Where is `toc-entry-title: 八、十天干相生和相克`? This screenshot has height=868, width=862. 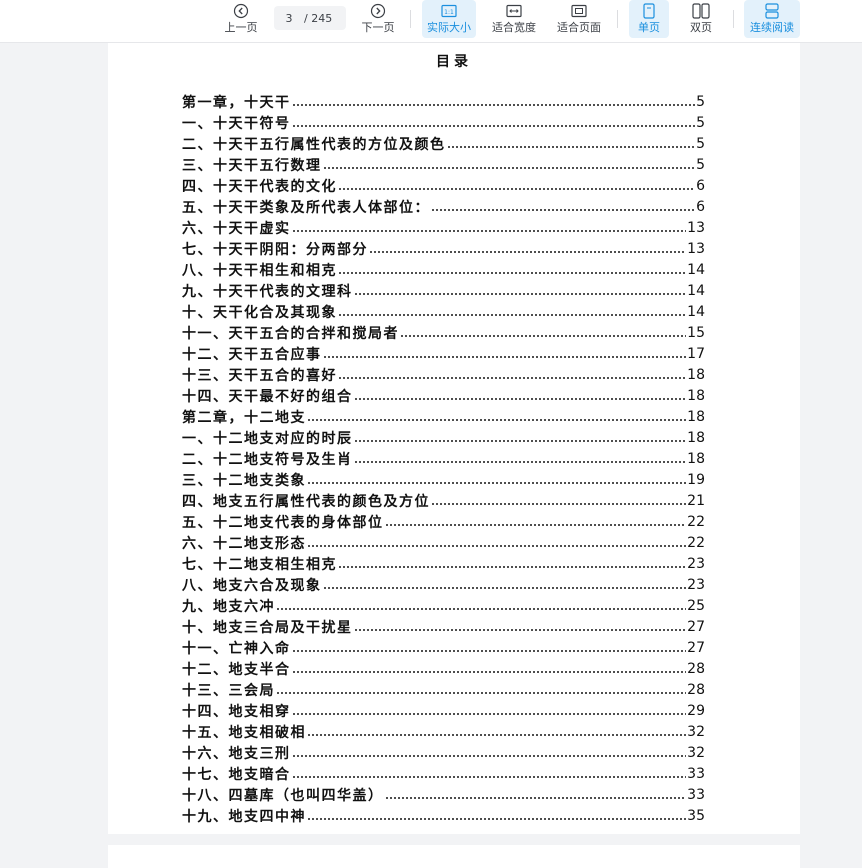
toc-entry-title: 八、十天干相生和相克 is located at coordinates (259, 270).